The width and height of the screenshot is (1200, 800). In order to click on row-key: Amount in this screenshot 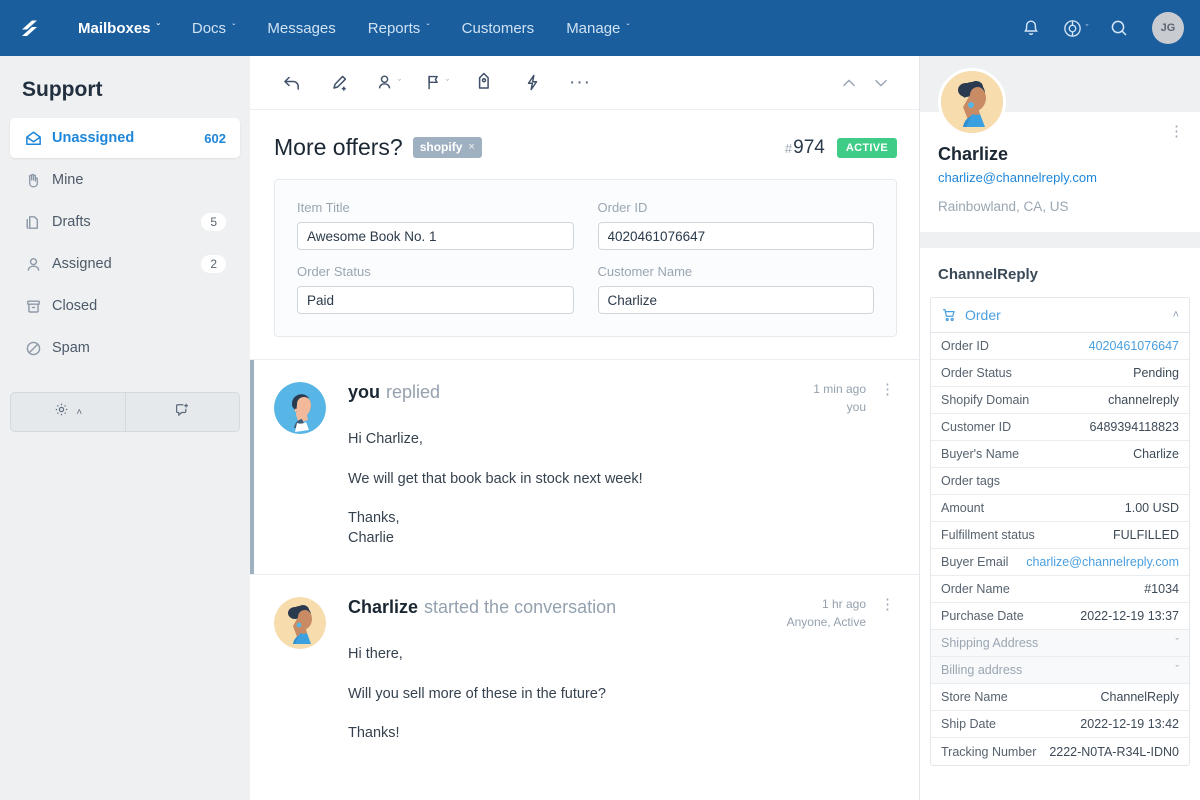, I will do `click(963, 508)`.